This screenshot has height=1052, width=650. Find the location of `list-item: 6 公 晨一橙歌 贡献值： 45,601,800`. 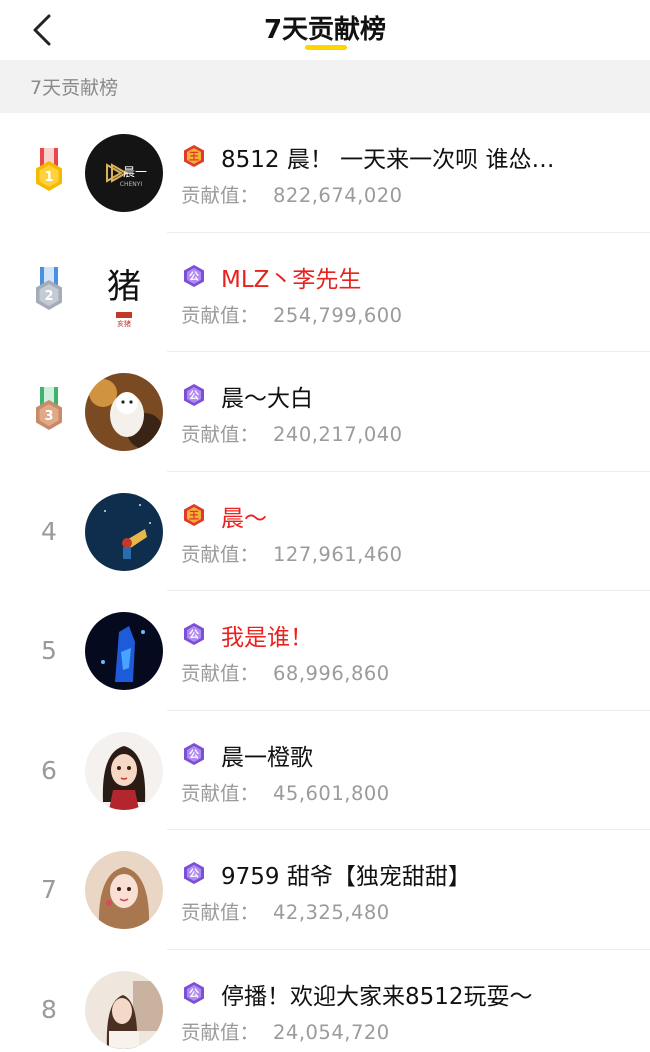

list-item: 6 公 晨一橙歌 贡献值： 45,601,800 is located at coordinates (325, 770).